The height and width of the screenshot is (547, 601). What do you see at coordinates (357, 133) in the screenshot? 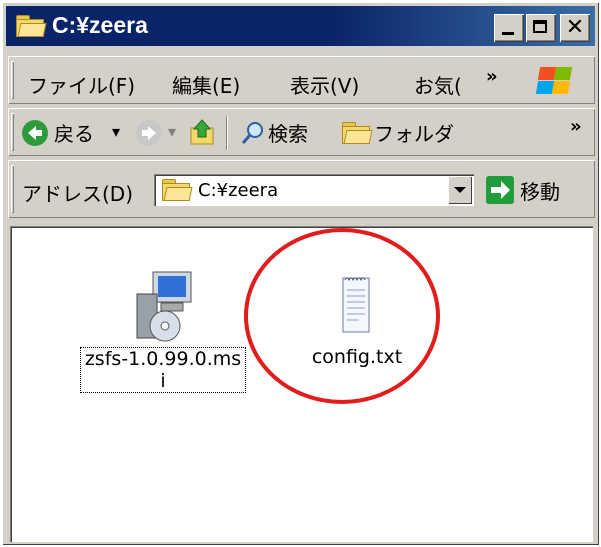
I see `folders-icon` at bounding box center [357, 133].